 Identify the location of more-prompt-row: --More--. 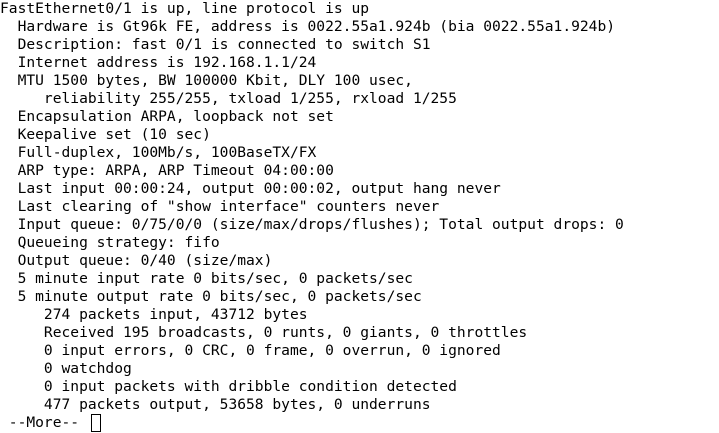
(359, 423).